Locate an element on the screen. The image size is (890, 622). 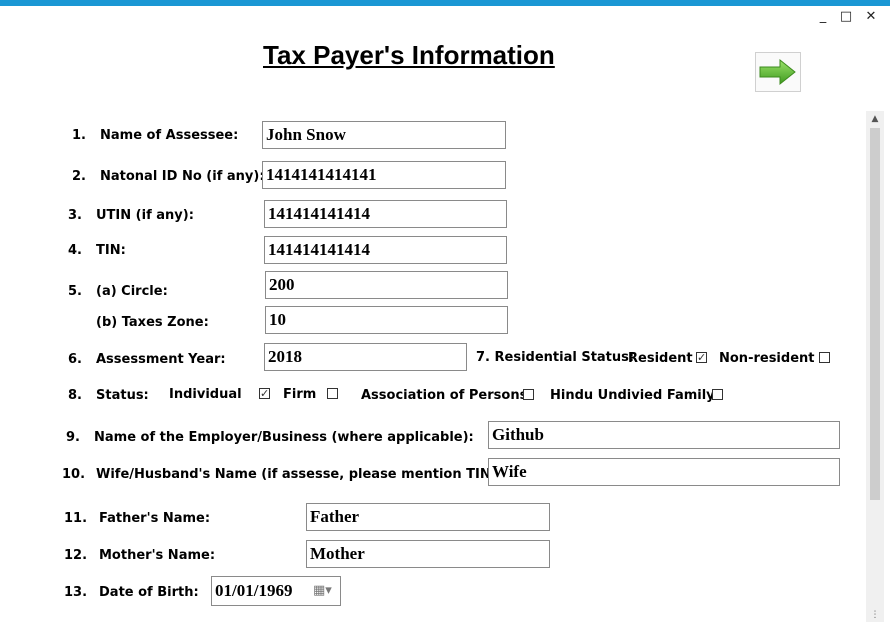
individual-checkbox: ✓ is located at coordinates (264, 393).